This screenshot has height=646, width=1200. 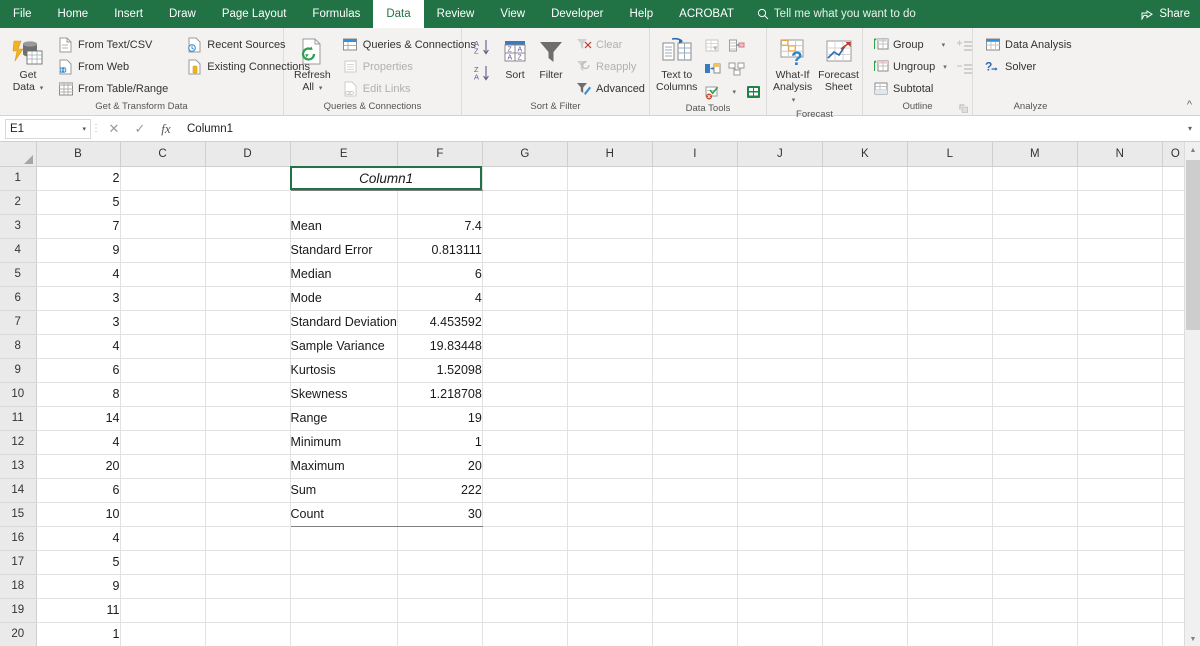 I want to click on cell-L11, so click(x=950, y=418).